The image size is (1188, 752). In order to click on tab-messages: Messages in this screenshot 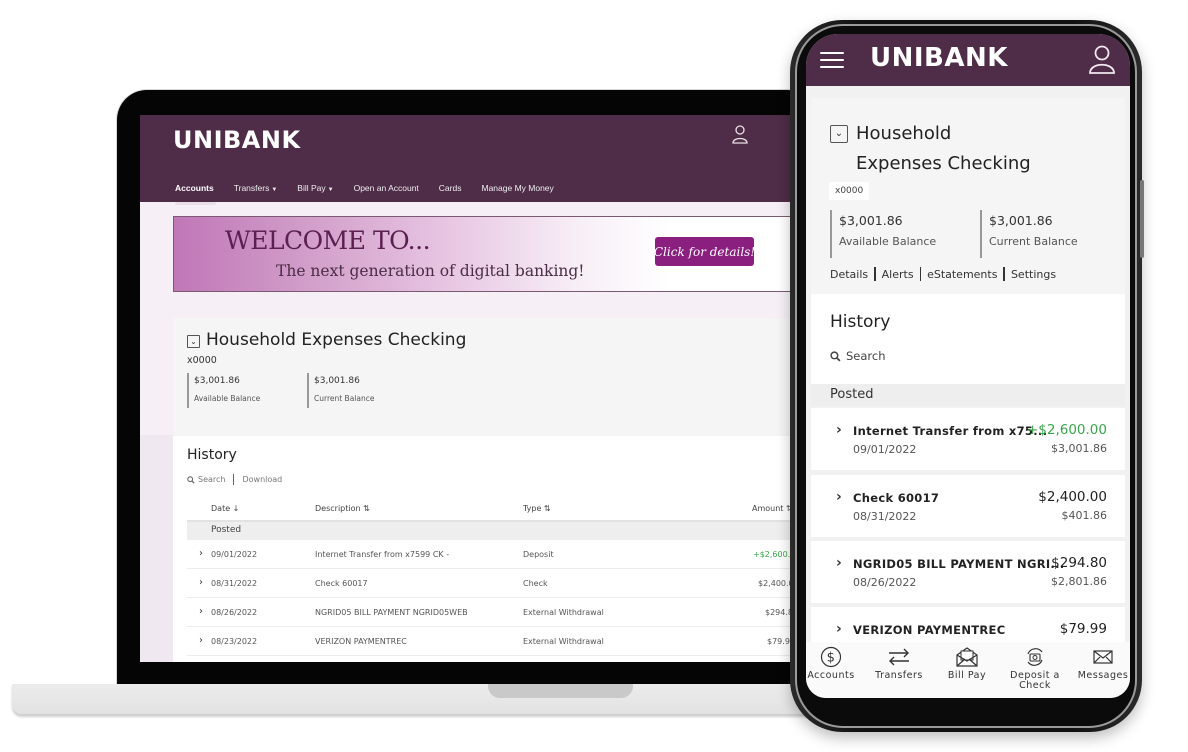, I will do `click(1100, 663)`.